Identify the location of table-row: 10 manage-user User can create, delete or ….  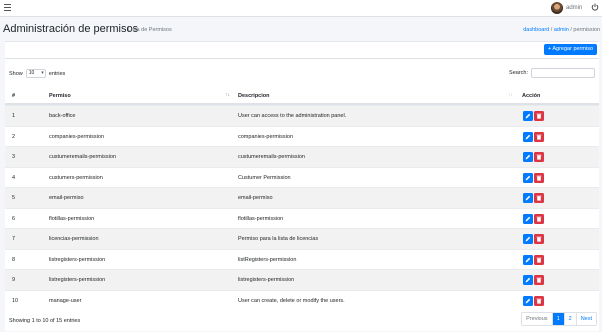
(302, 300).